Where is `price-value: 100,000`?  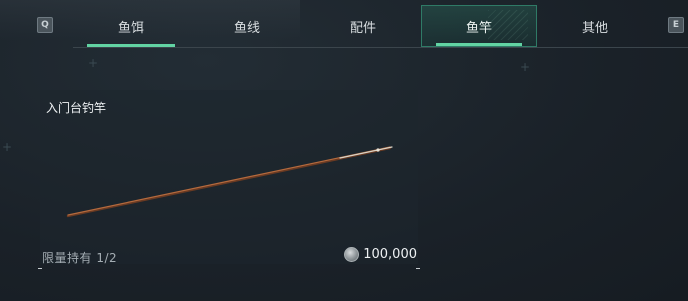
price-value: 100,000 is located at coordinates (390, 254).